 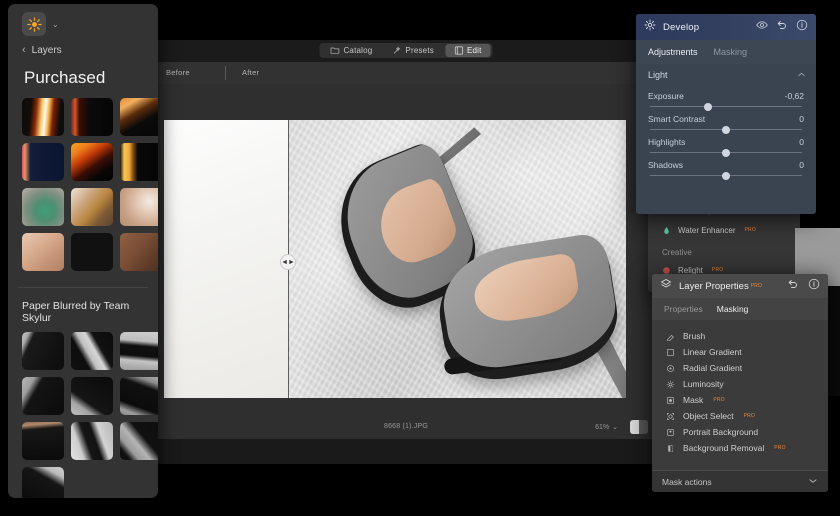 What do you see at coordinates (740, 400) in the screenshot?
I see `masking-tool-mask: Mask PRO` at bounding box center [740, 400].